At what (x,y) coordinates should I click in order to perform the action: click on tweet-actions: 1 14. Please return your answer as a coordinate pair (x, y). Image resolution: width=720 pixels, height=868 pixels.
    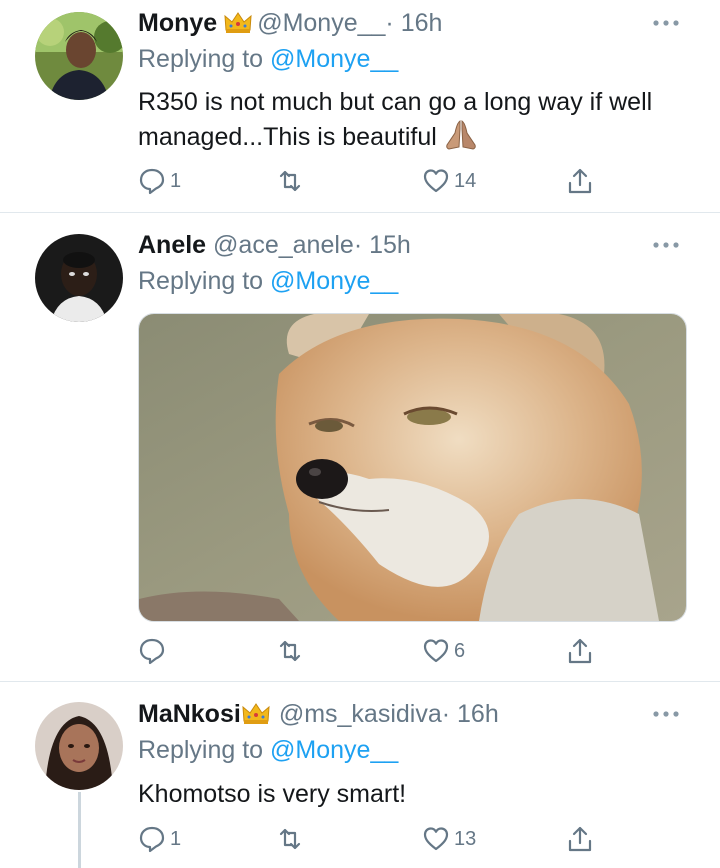
    Looking at the image, I should click on (373, 181).